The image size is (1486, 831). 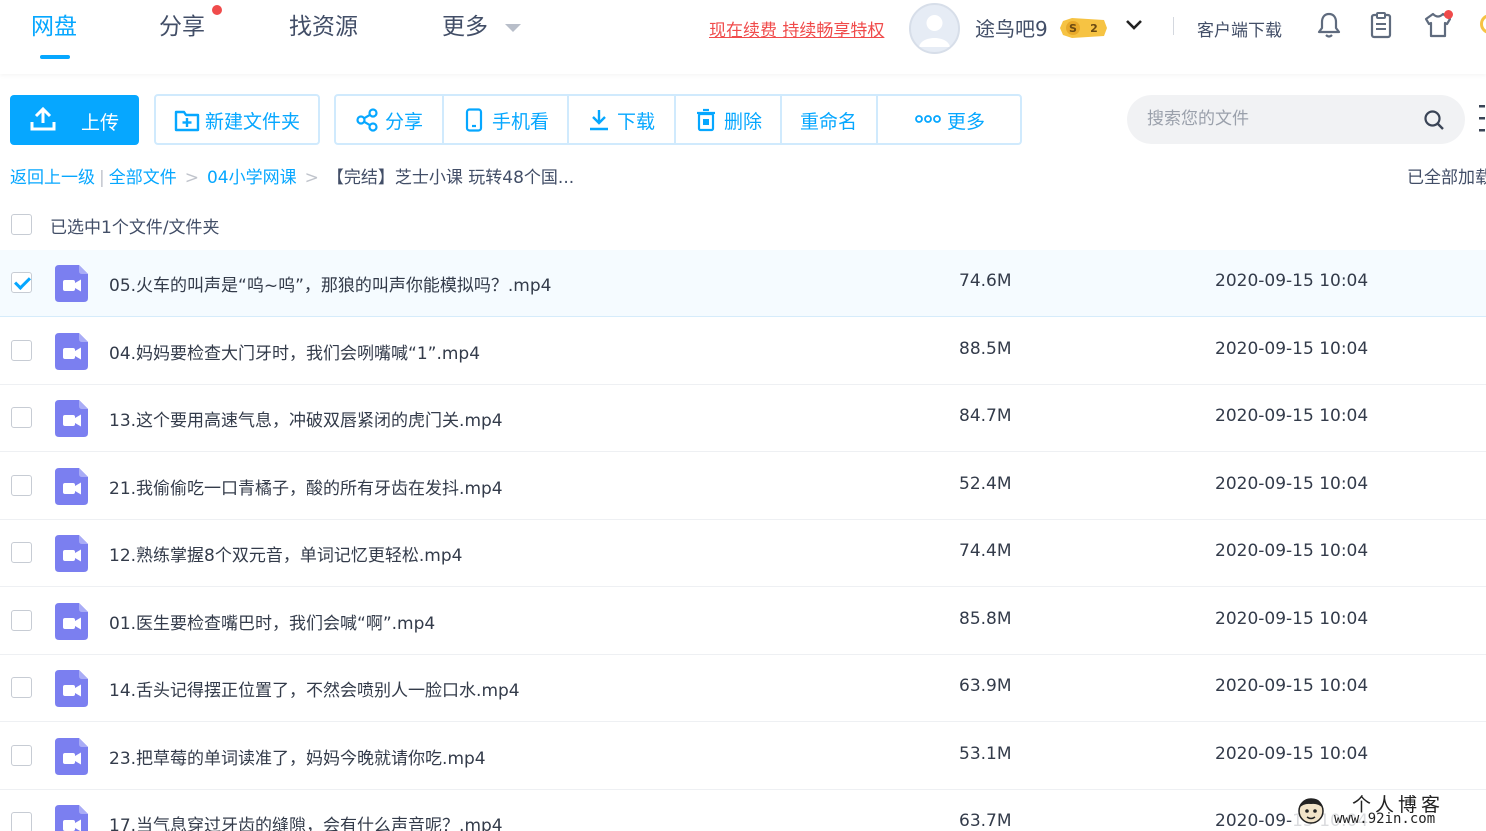 I want to click on active-tab-indicator, so click(x=55, y=57).